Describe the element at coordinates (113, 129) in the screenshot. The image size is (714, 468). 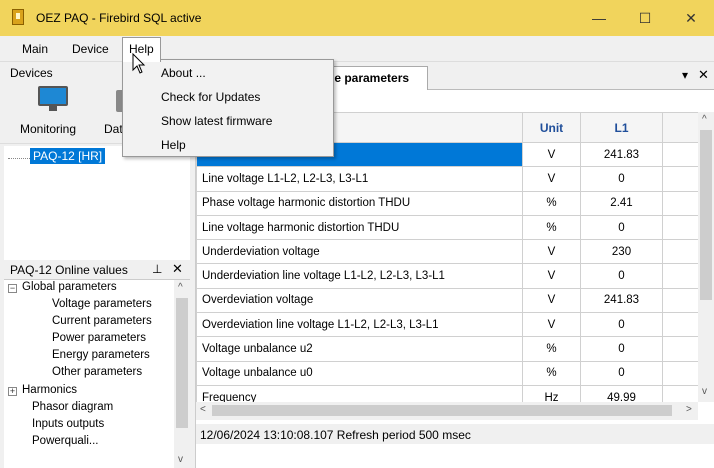
I see `data-button: Dat` at that location.